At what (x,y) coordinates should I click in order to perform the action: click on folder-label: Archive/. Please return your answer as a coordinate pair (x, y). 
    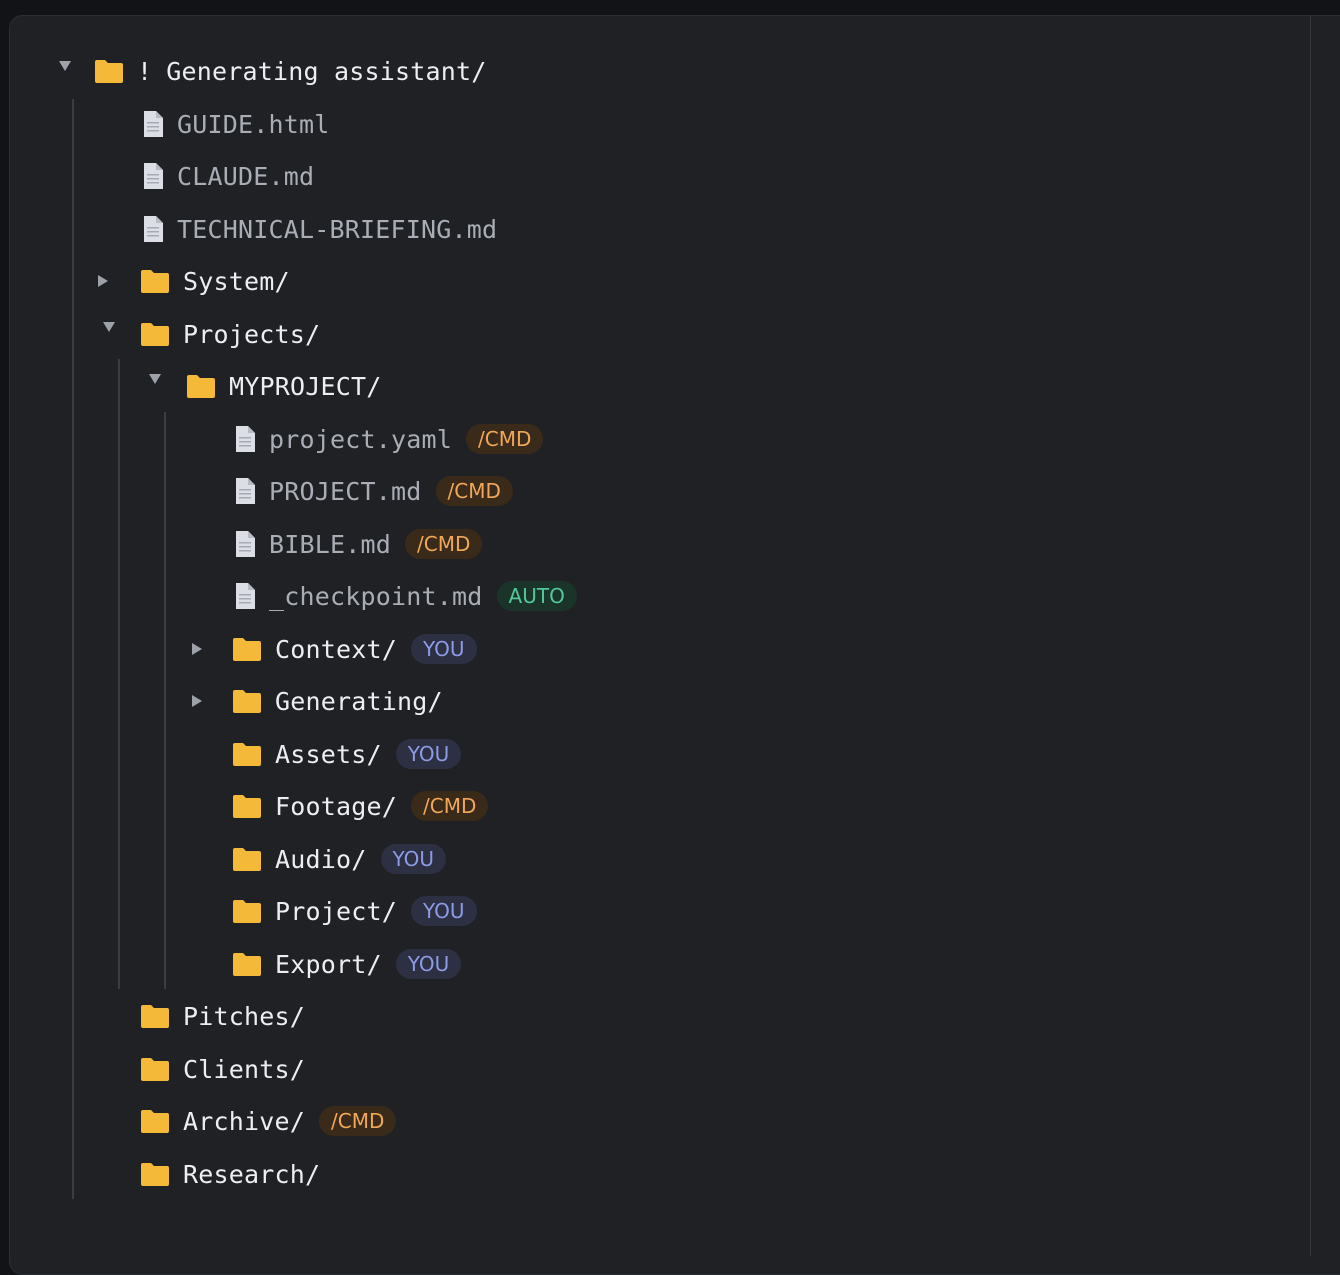
    Looking at the image, I should click on (244, 1121).